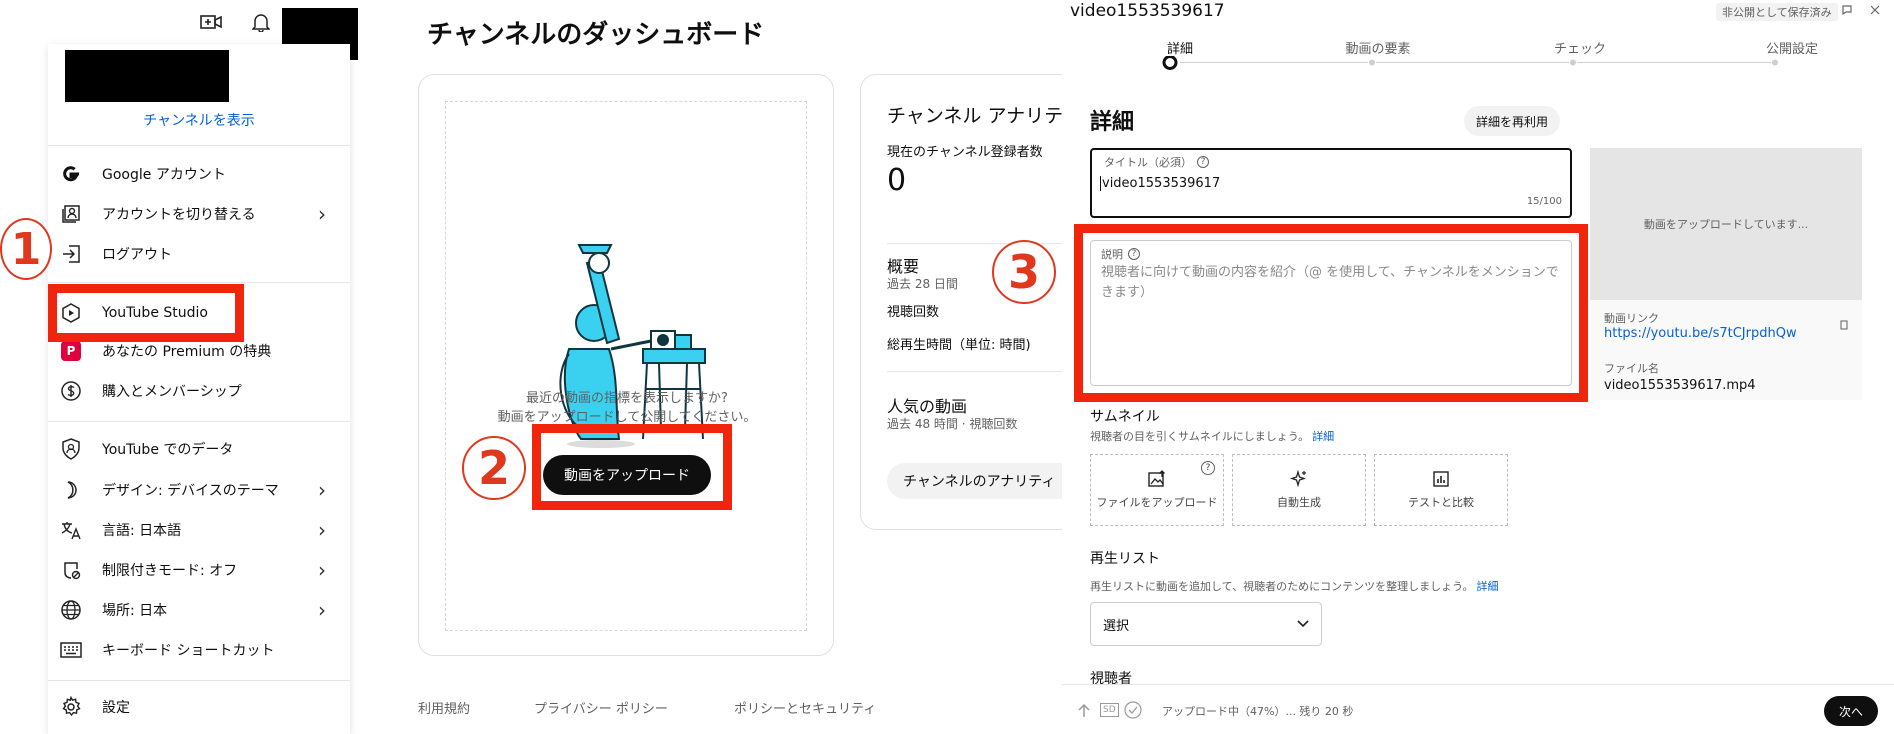 The height and width of the screenshot is (734, 1894). What do you see at coordinates (897, 180) in the screenshot?
I see `subscribers-value: 0` at bounding box center [897, 180].